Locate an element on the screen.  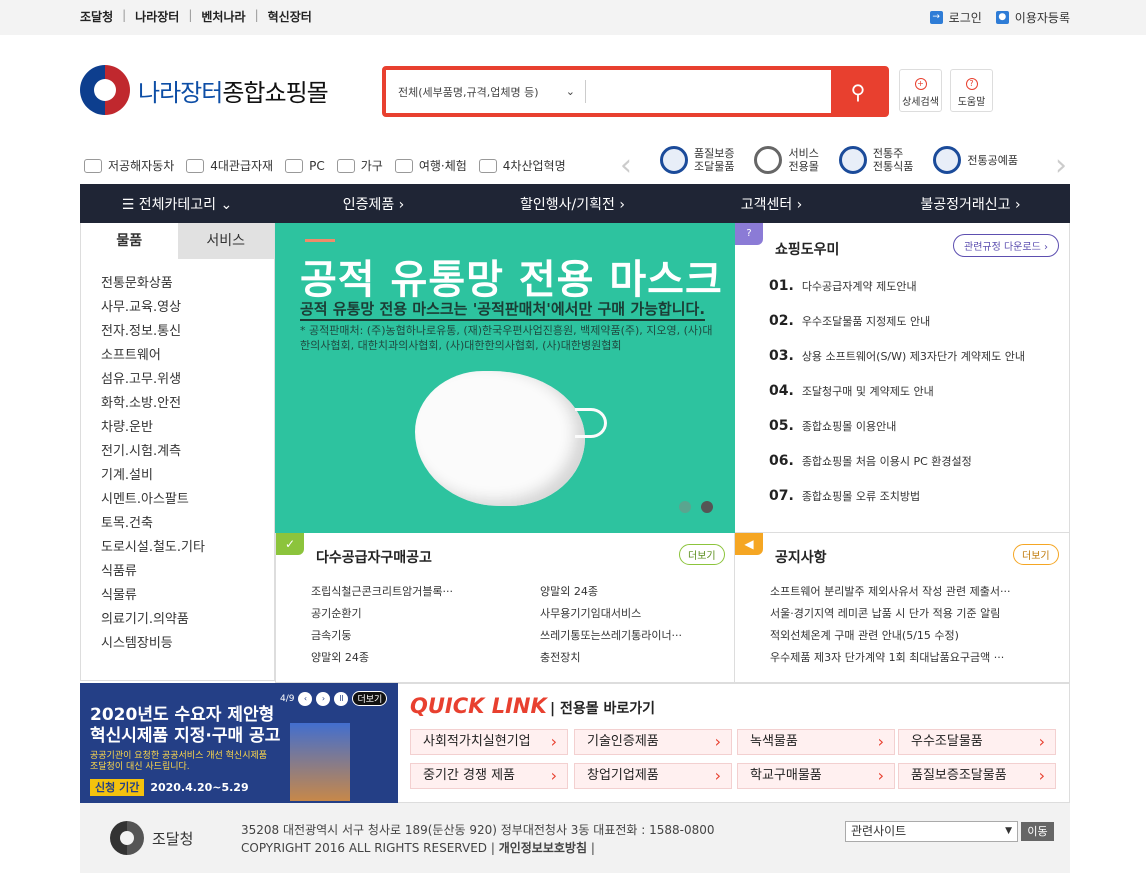
quick-link-school: 학교구매물품 is located at coordinates (816, 776).